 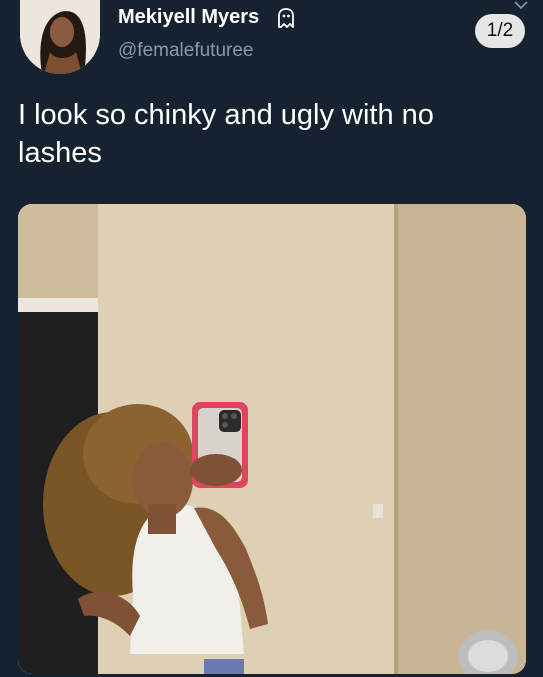 I want to click on avatar-image, so click(x=60, y=37).